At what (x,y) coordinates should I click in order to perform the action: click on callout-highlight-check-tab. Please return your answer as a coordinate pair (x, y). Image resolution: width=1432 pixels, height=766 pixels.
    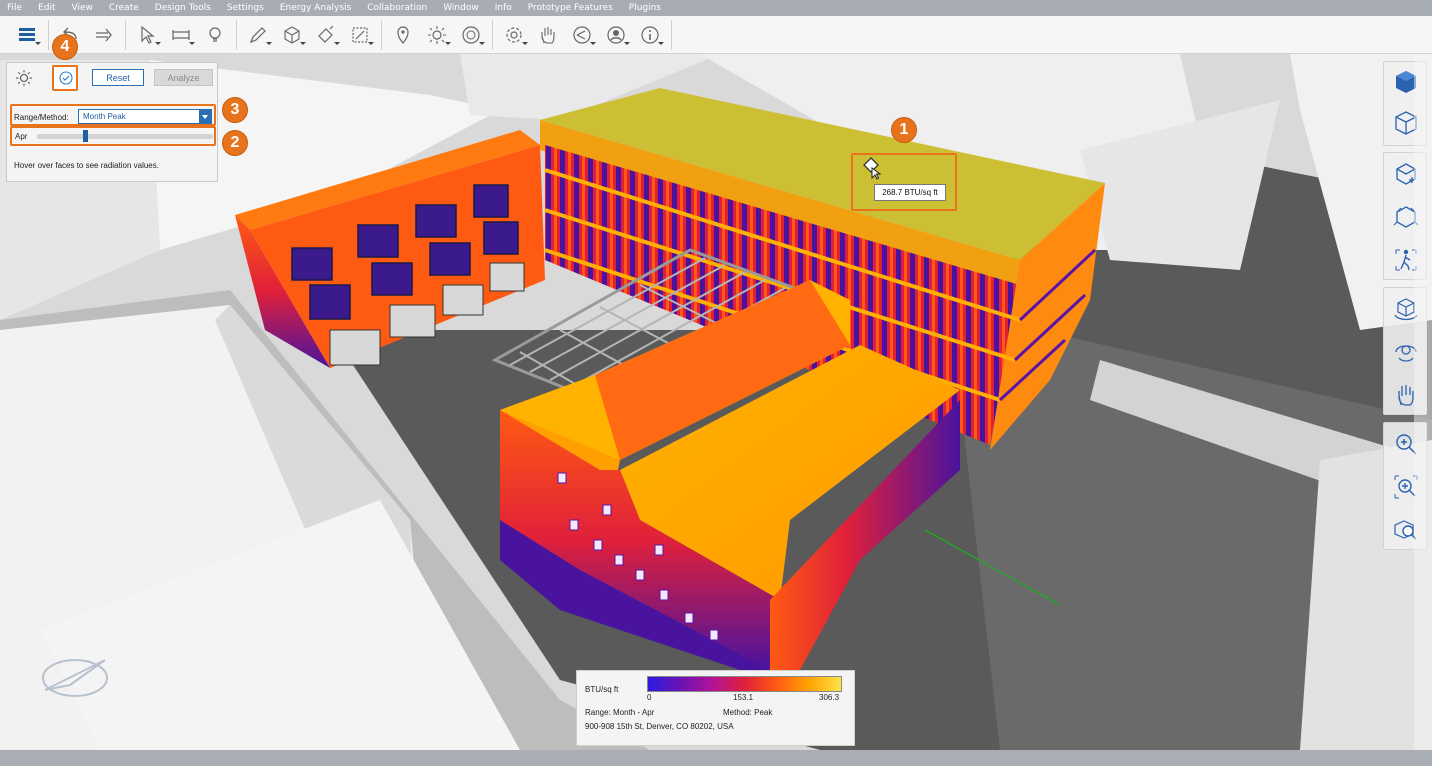
    Looking at the image, I should click on (65, 78).